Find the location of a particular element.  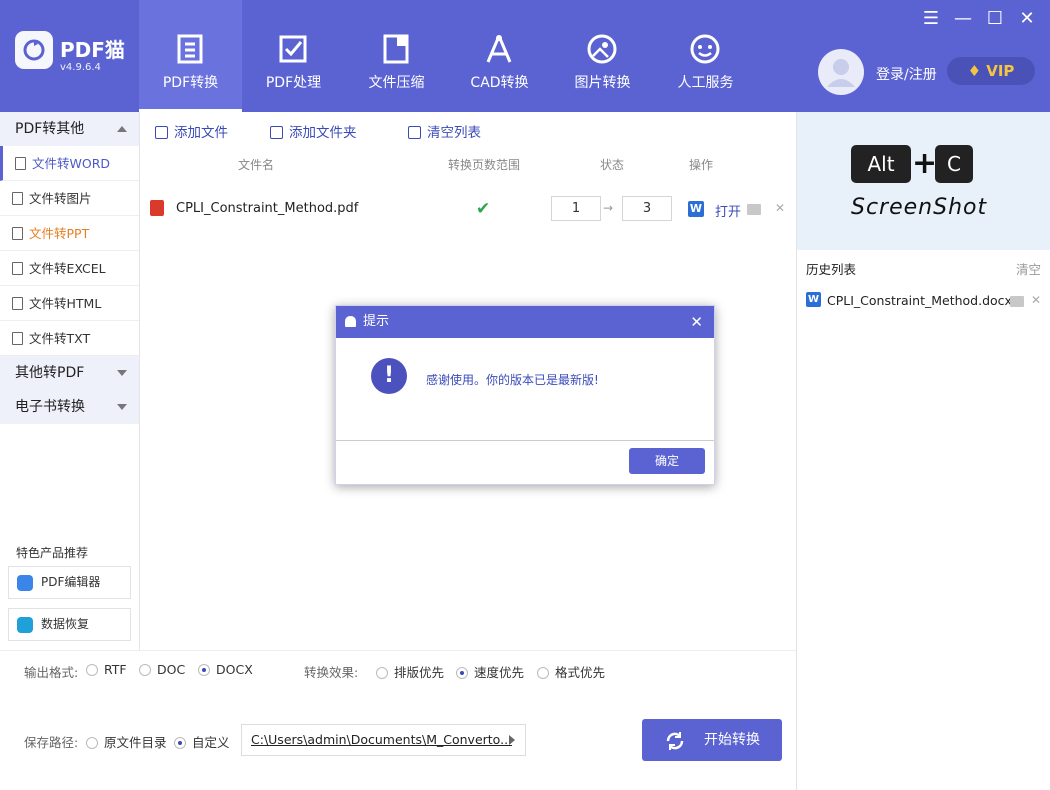

maximize-button: ☐ is located at coordinates (995, 19).